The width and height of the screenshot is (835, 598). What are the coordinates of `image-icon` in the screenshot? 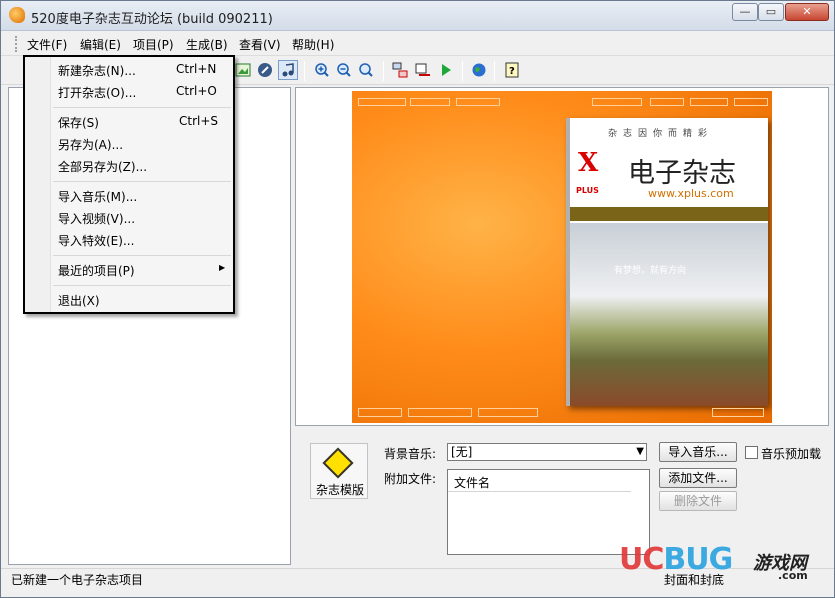 It's located at (243, 70).